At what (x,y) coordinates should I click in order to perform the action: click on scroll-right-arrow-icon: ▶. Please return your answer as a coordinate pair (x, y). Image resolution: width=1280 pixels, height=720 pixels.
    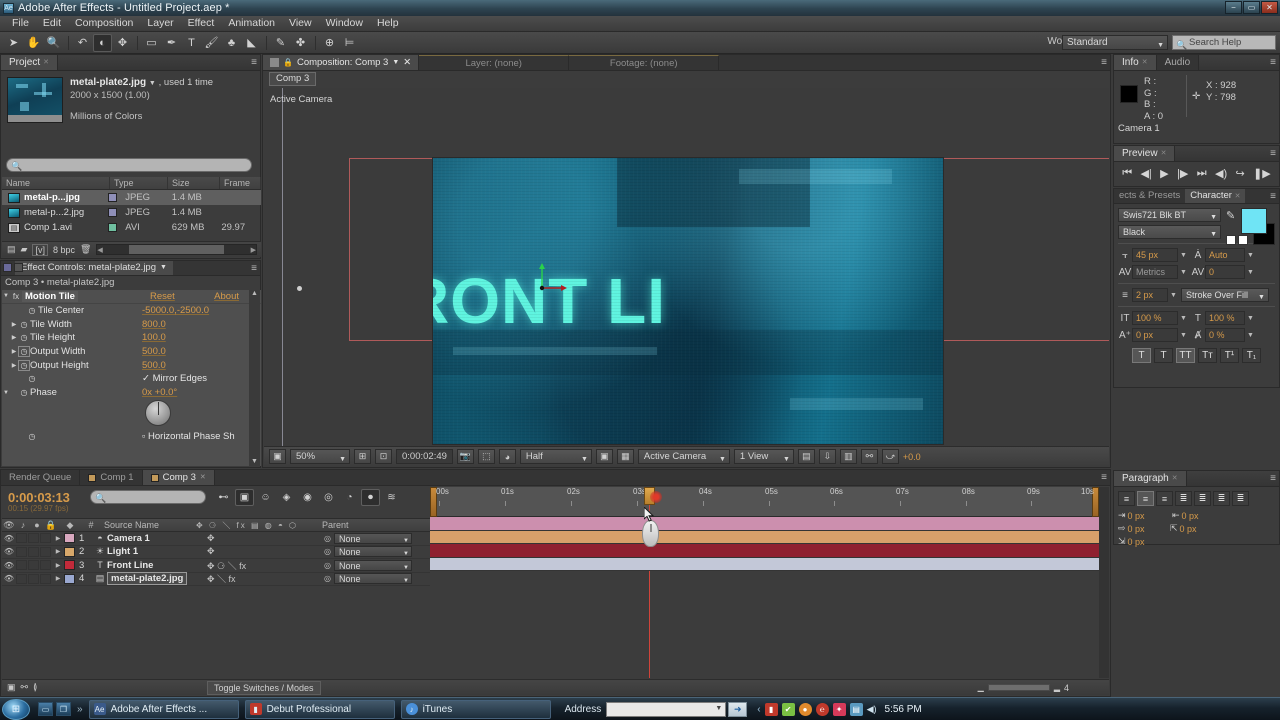
    Looking at the image, I should click on (253, 250).